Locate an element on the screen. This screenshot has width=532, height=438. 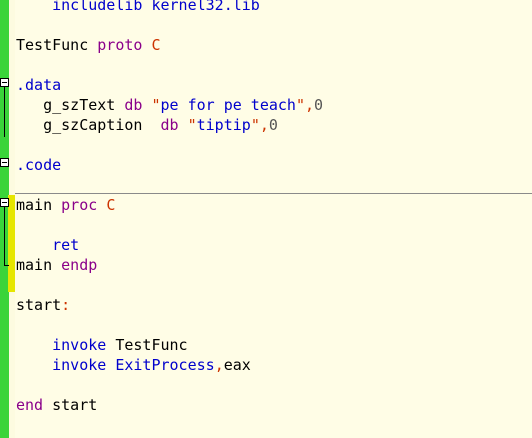
modified-lines-marker is located at coordinates (11, 243).